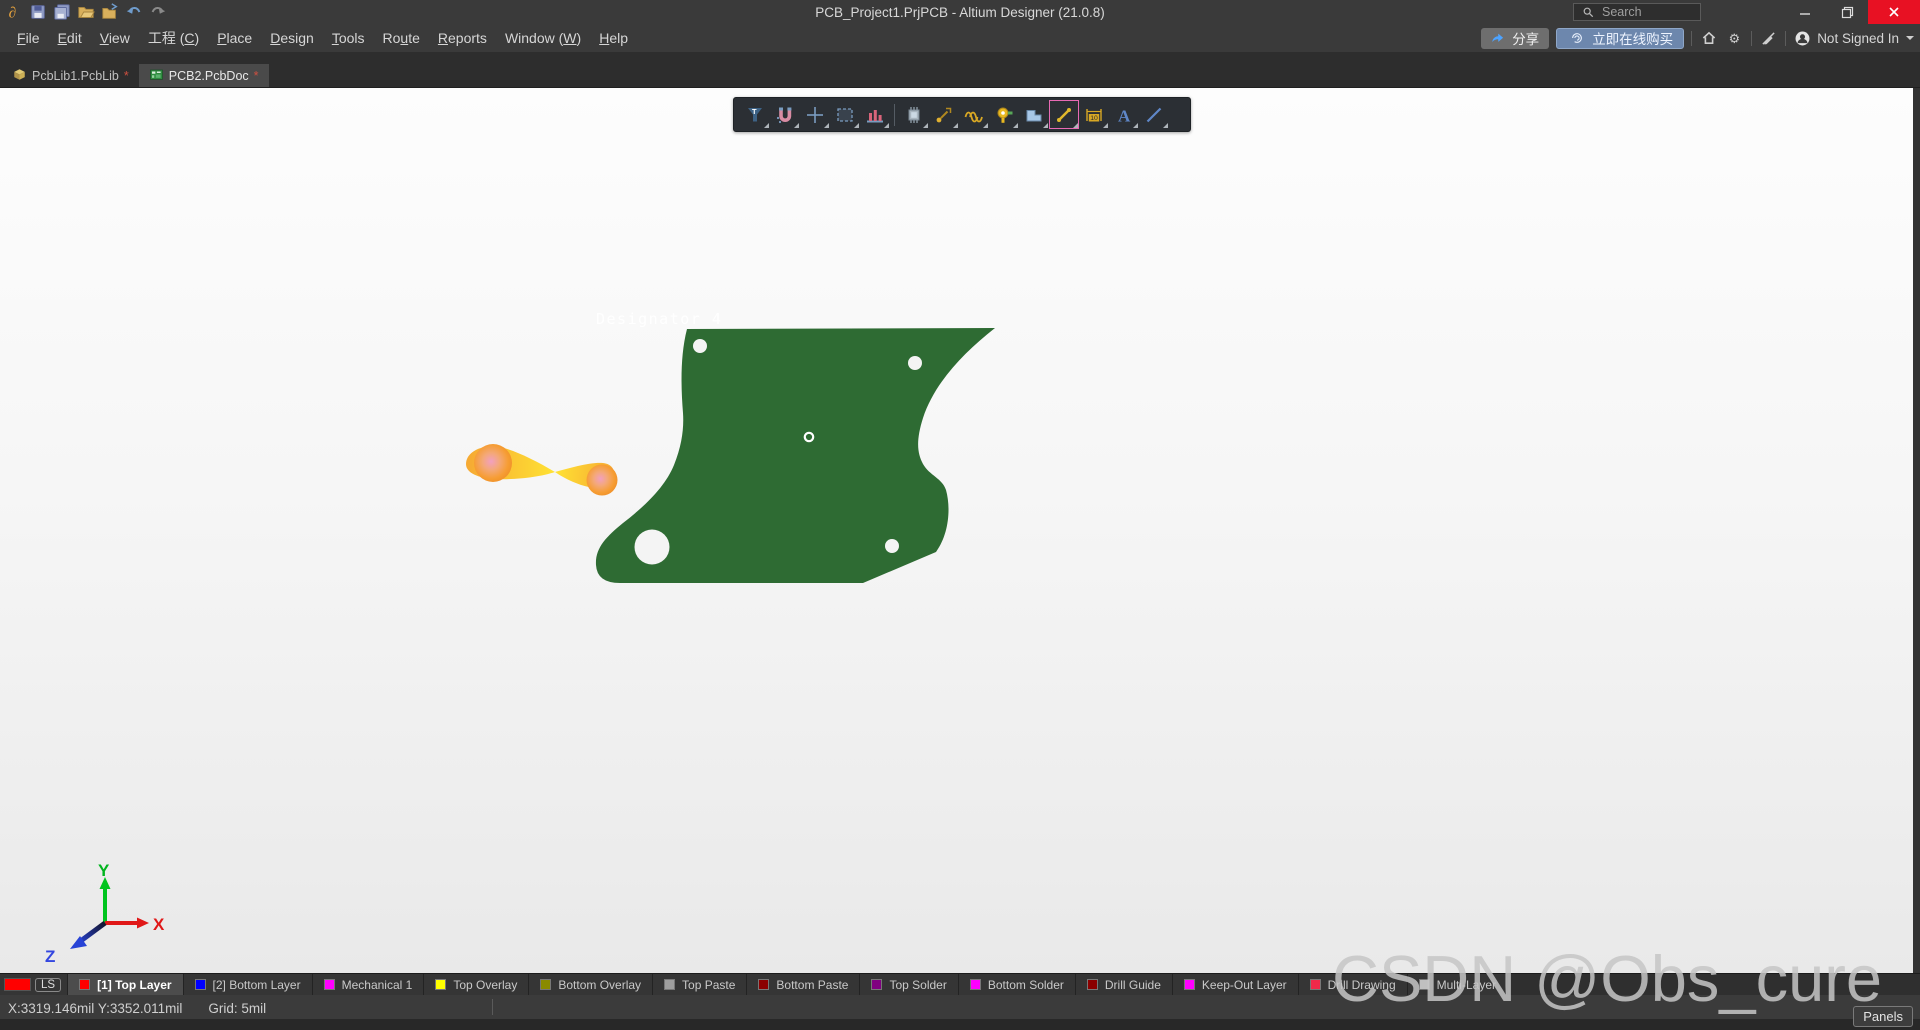  I want to click on document-tab-pcblib1.pcblib: PcbLib1.PcbLib *, so click(70, 75).